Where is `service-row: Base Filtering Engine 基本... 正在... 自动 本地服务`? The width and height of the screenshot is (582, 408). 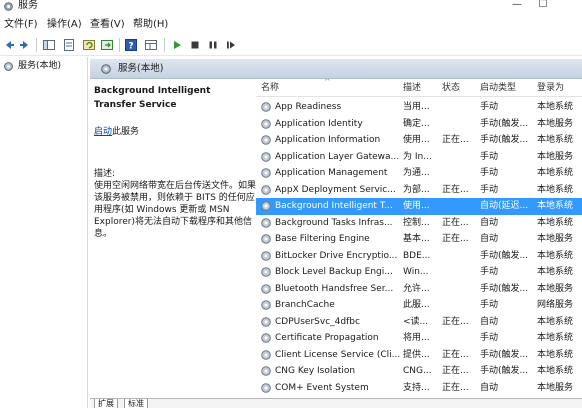 service-row: Base Filtering Engine 基本... 正在... 自动 本地服务 is located at coordinates (419, 239).